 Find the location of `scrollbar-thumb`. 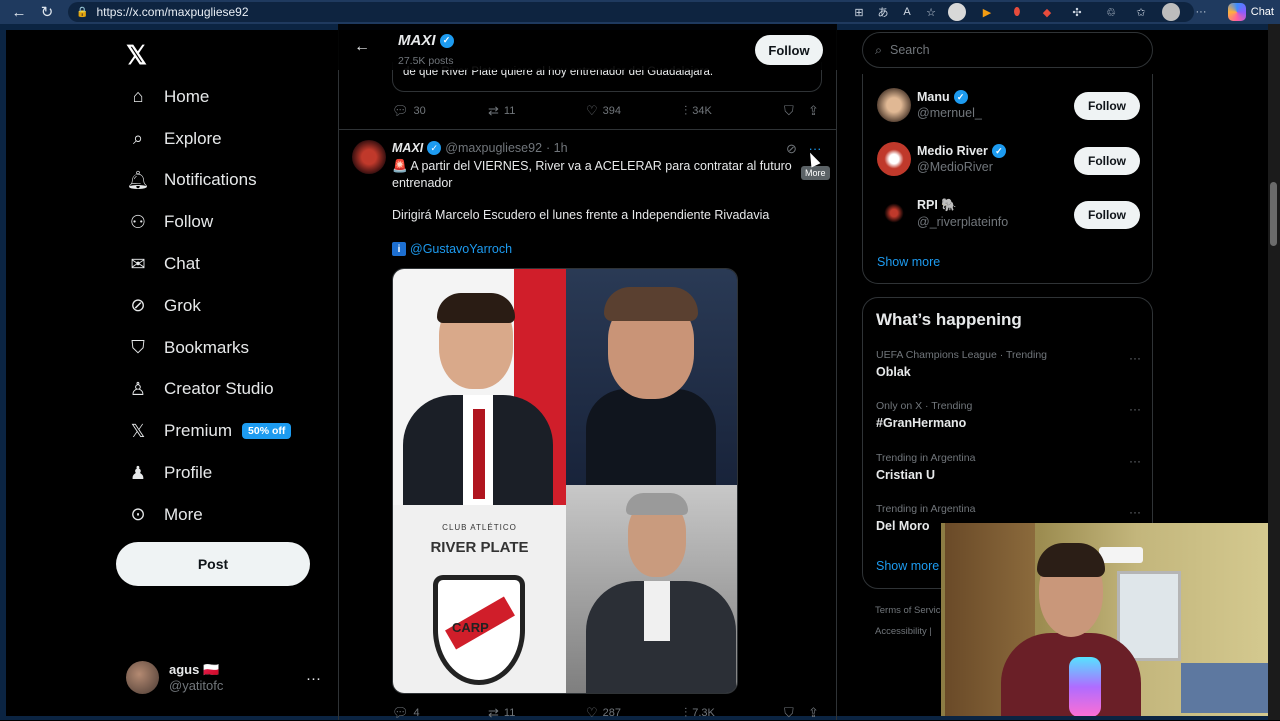

scrollbar-thumb is located at coordinates (1273, 214).